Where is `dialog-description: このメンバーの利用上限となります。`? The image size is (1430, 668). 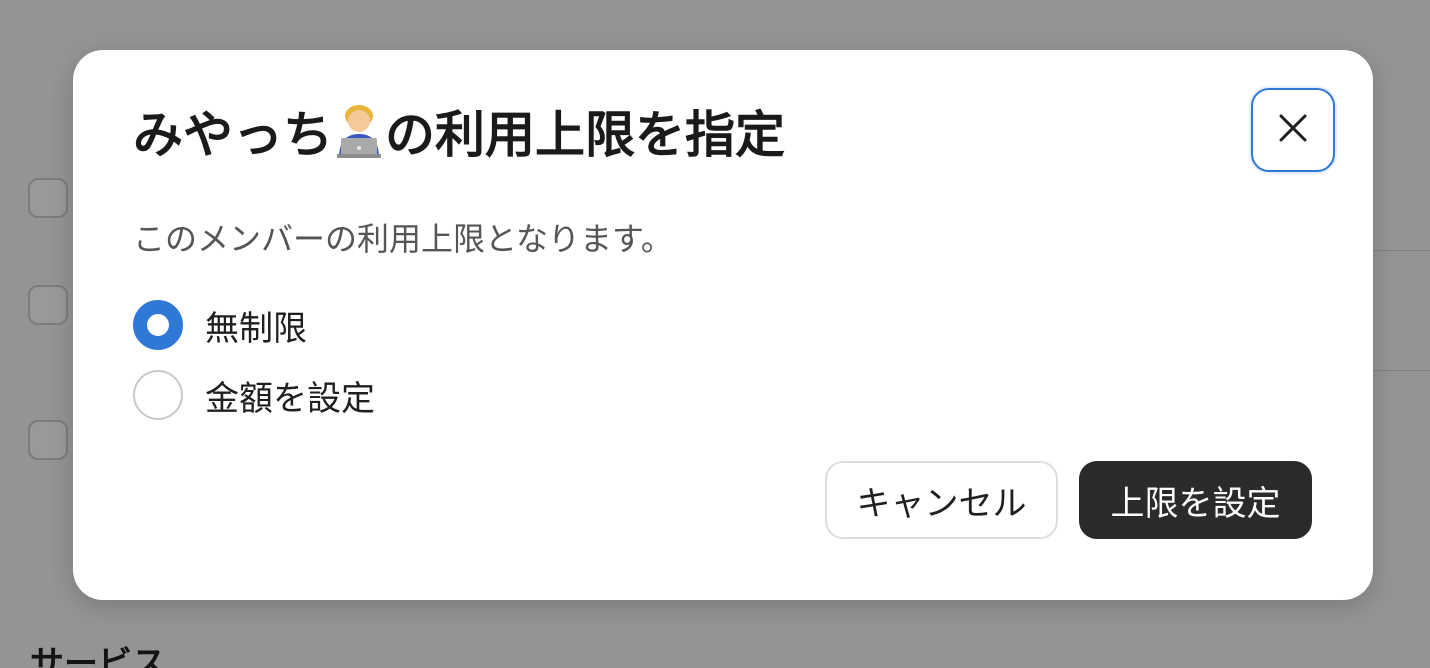
dialog-description: このメンバーの利用上限となります。 is located at coordinates (403, 239).